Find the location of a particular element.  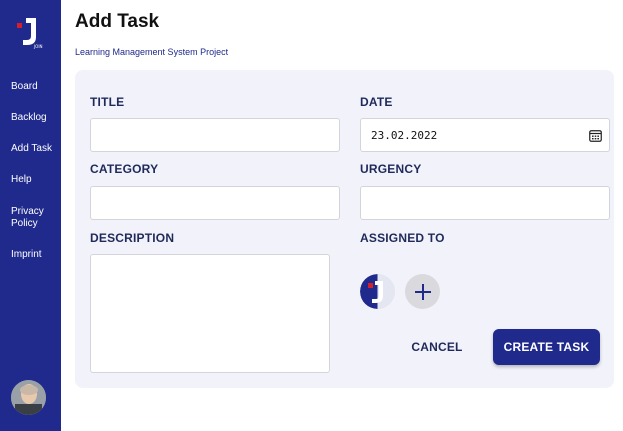

add-assignee-button is located at coordinates (422, 291).